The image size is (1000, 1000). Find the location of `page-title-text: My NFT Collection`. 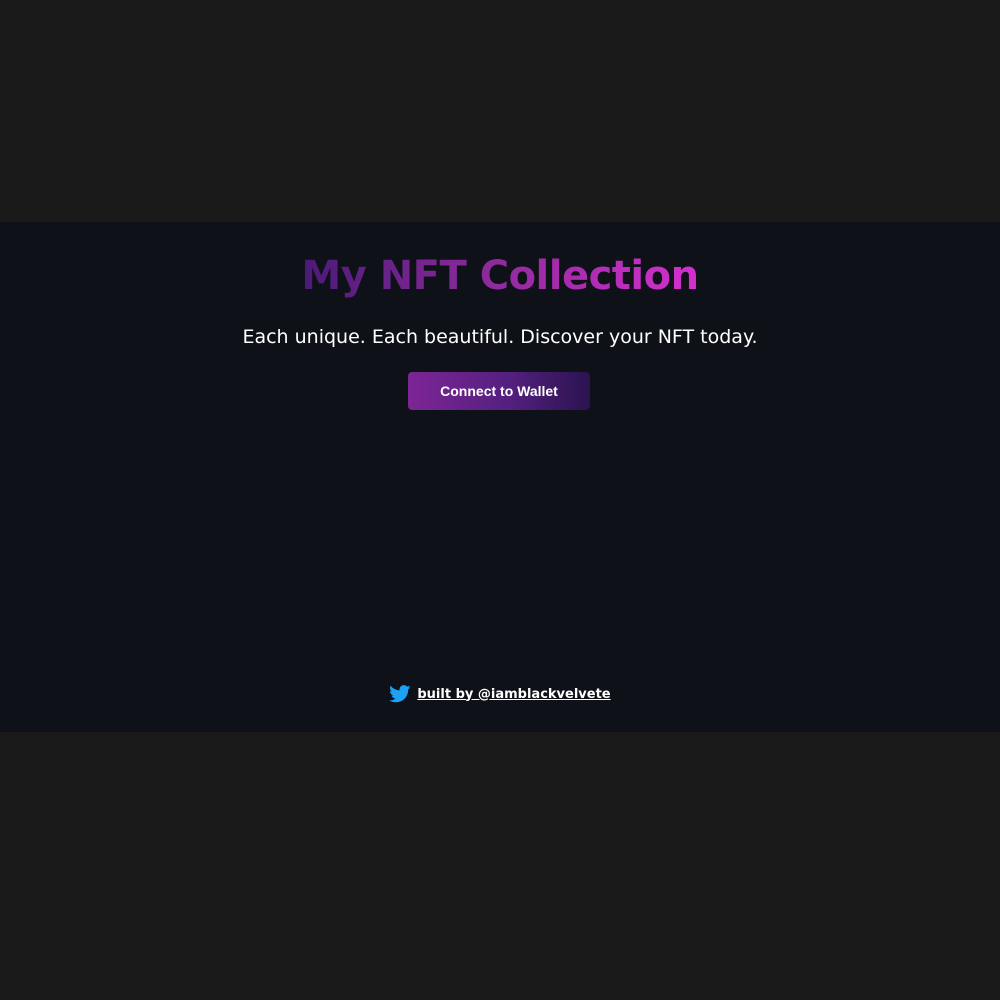

page-title-text: My NFT Collection is located at coordinates (500, 276).